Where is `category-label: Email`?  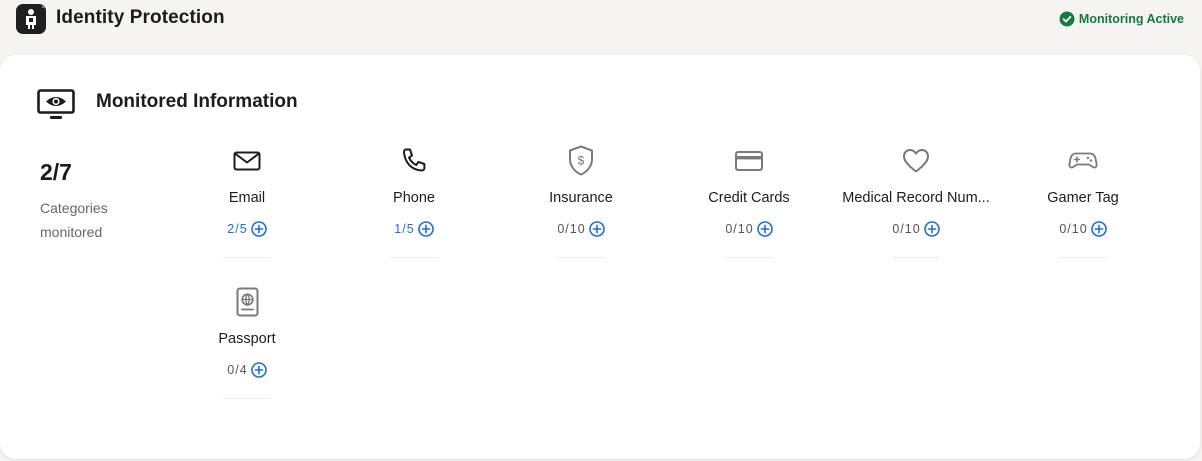
category-label: Email is located at coordinates (247, 198).